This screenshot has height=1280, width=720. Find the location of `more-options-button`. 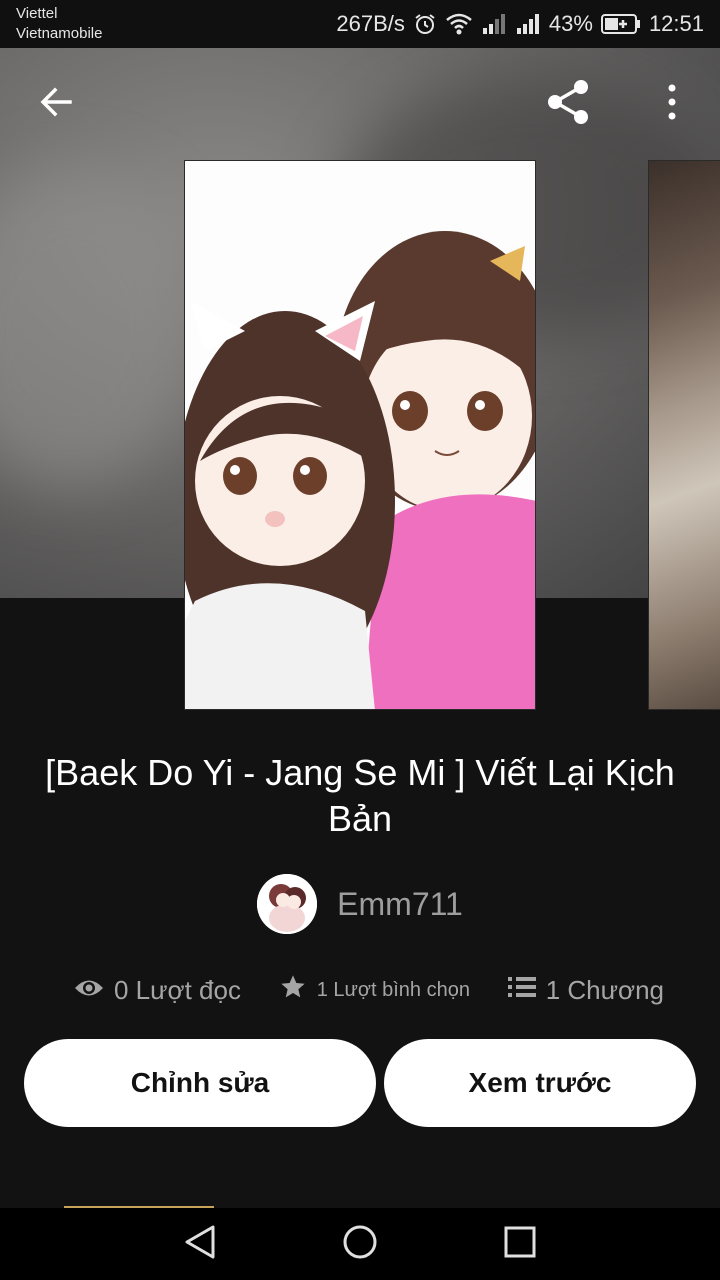

more-options-button is located at coordinates (672, 104).